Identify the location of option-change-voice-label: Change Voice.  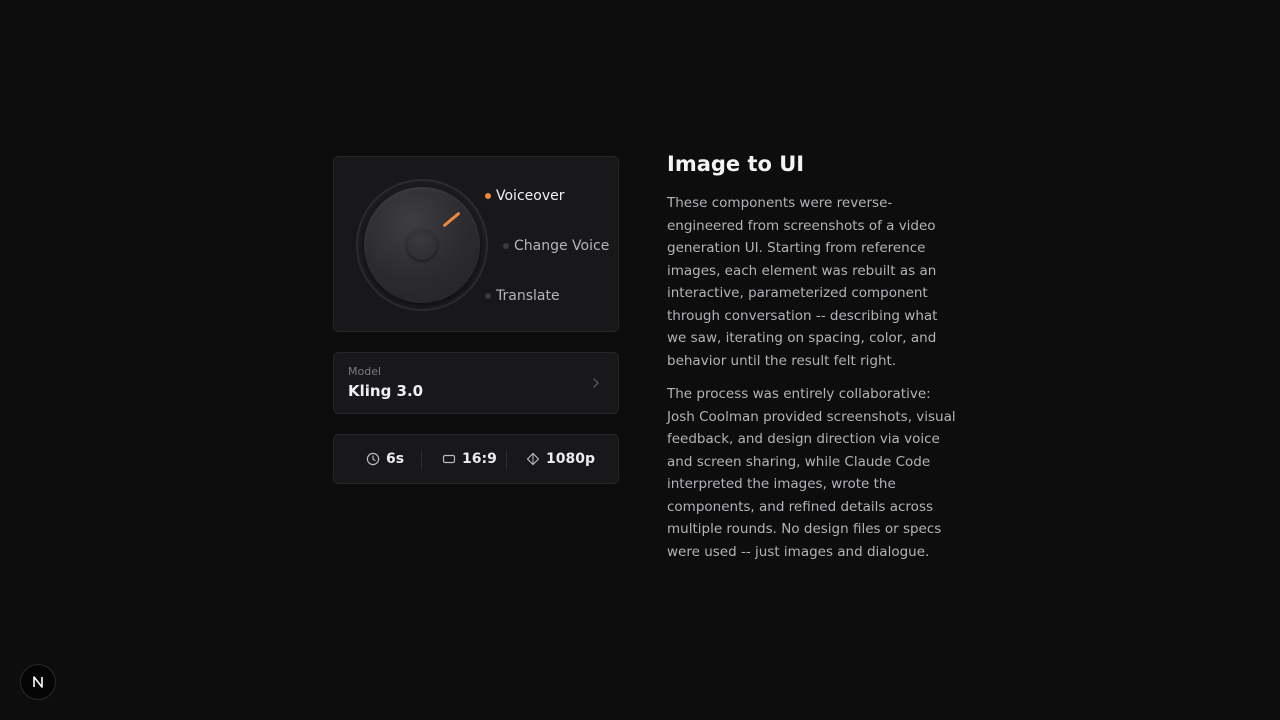
(562, 246).